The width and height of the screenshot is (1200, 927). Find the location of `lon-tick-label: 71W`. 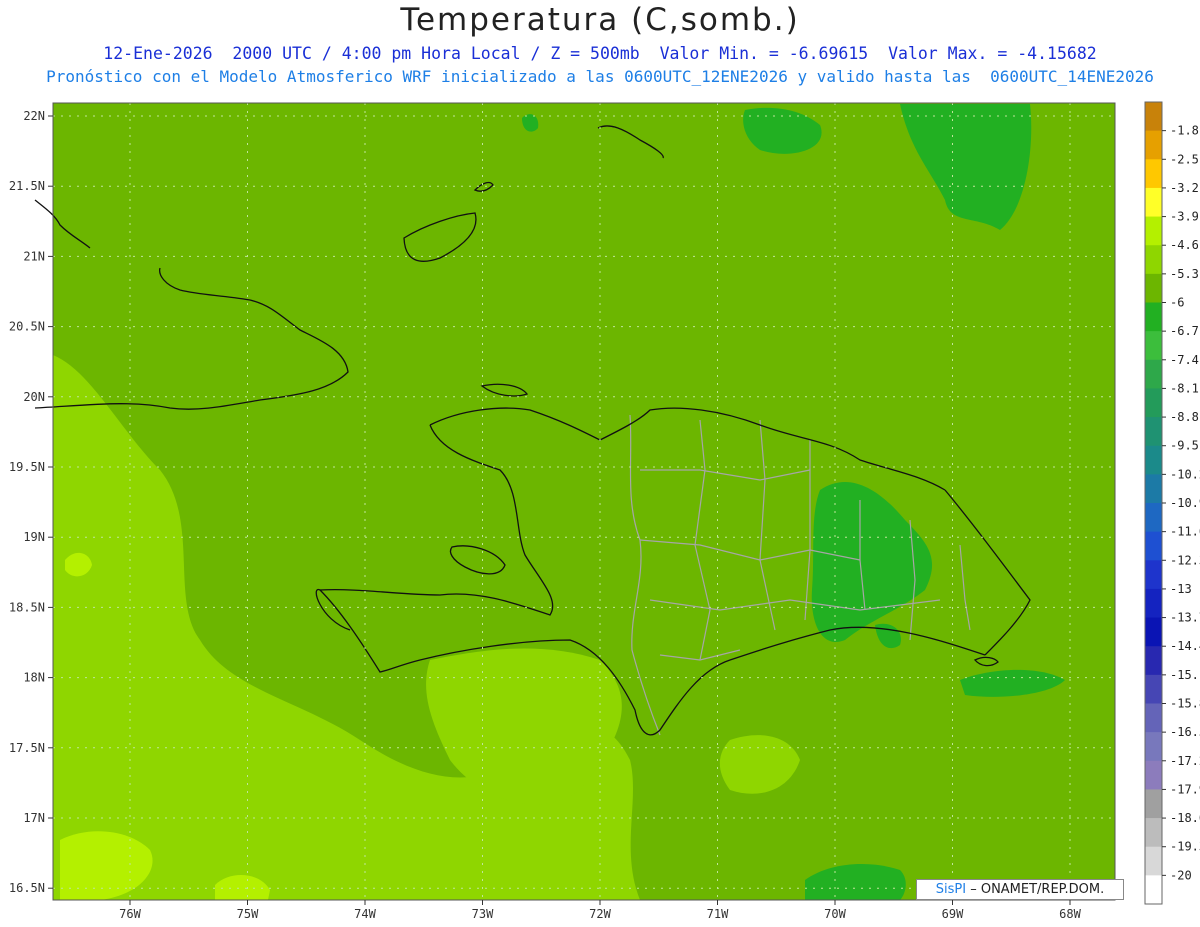

lon-tick-label: 71W is located at coordinates (718, 914).